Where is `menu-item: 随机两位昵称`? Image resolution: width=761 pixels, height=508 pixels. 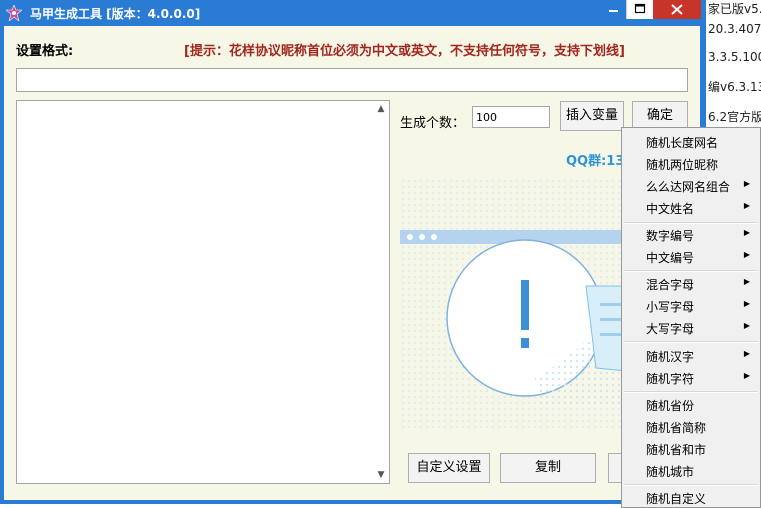
menu-item: 随机两位昵称 is located at coordinates (691, 163).